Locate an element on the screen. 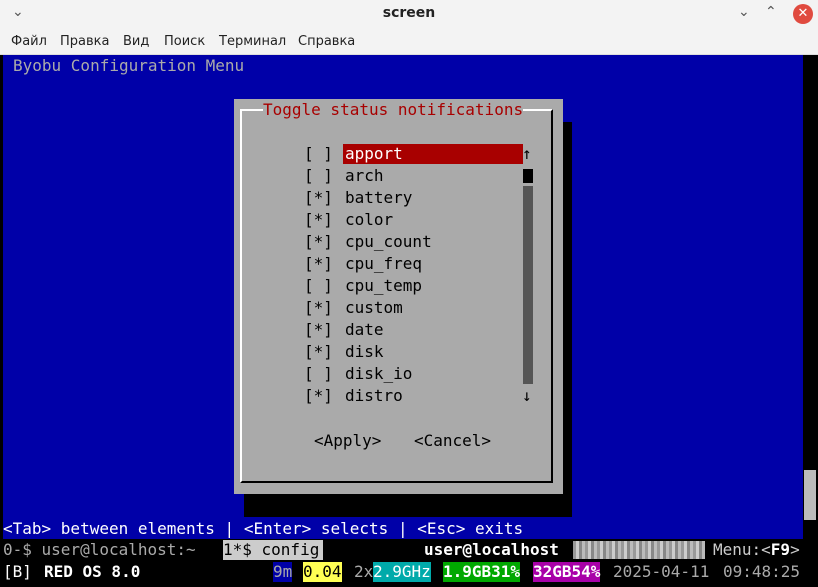  checklist-item-cpu-temp: [ ] cpu_temp is located at coordinates (363, 286).